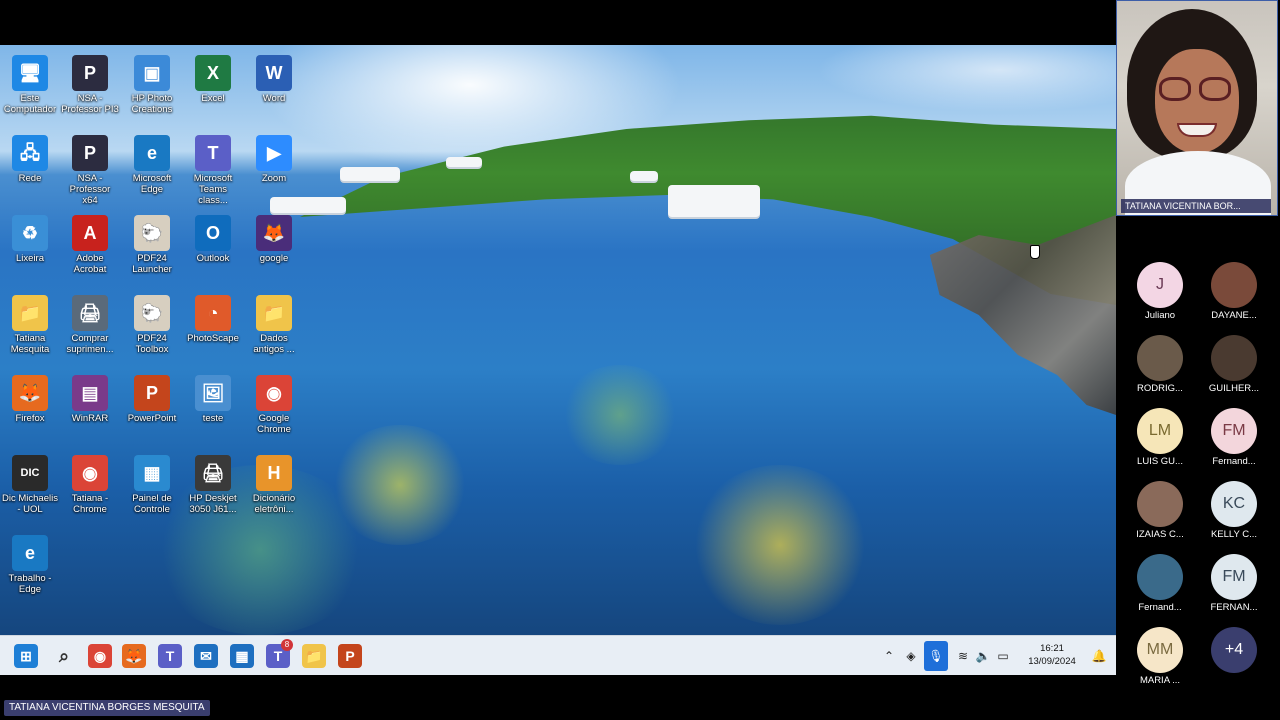  I want to click on rede-icon: 🖧, so click(30, 153).